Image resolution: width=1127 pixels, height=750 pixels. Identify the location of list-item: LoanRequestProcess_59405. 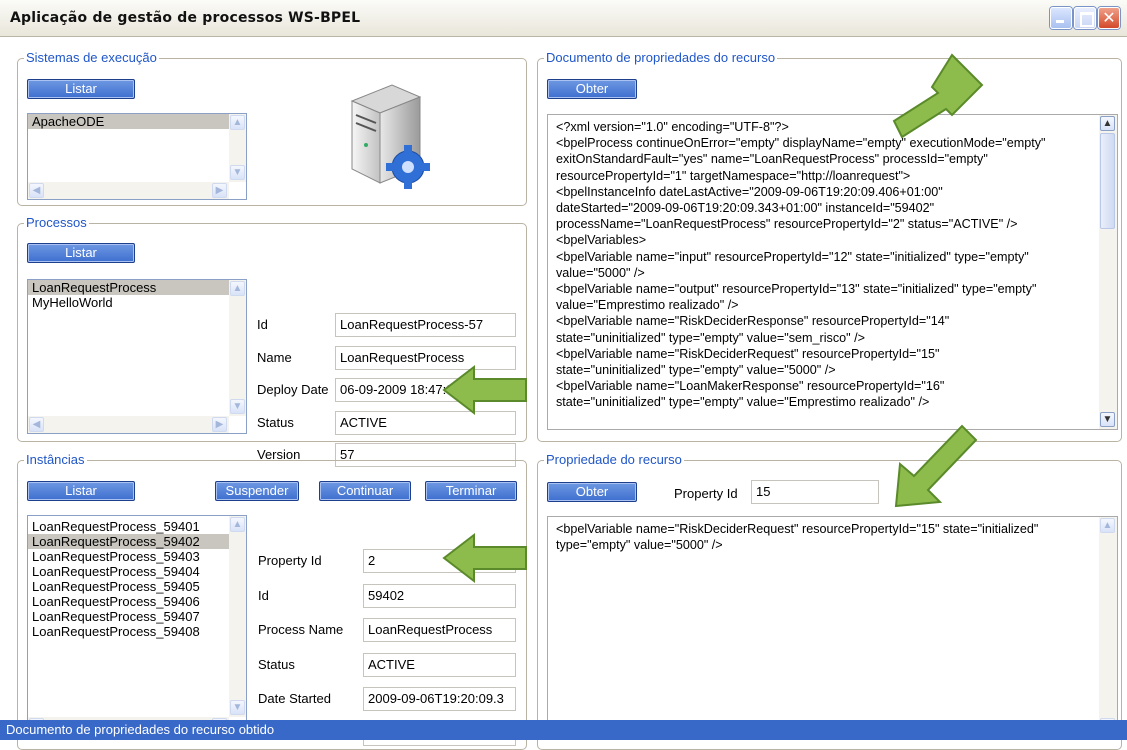
(137, 586).